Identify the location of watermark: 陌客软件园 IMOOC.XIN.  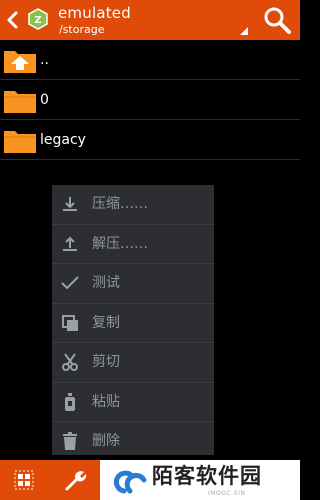
(200, 480).